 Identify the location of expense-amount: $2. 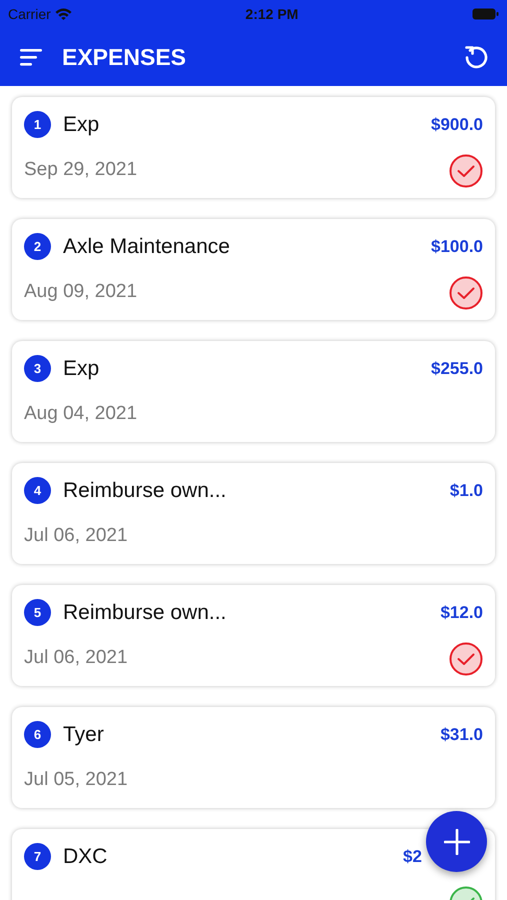
(412, 856).